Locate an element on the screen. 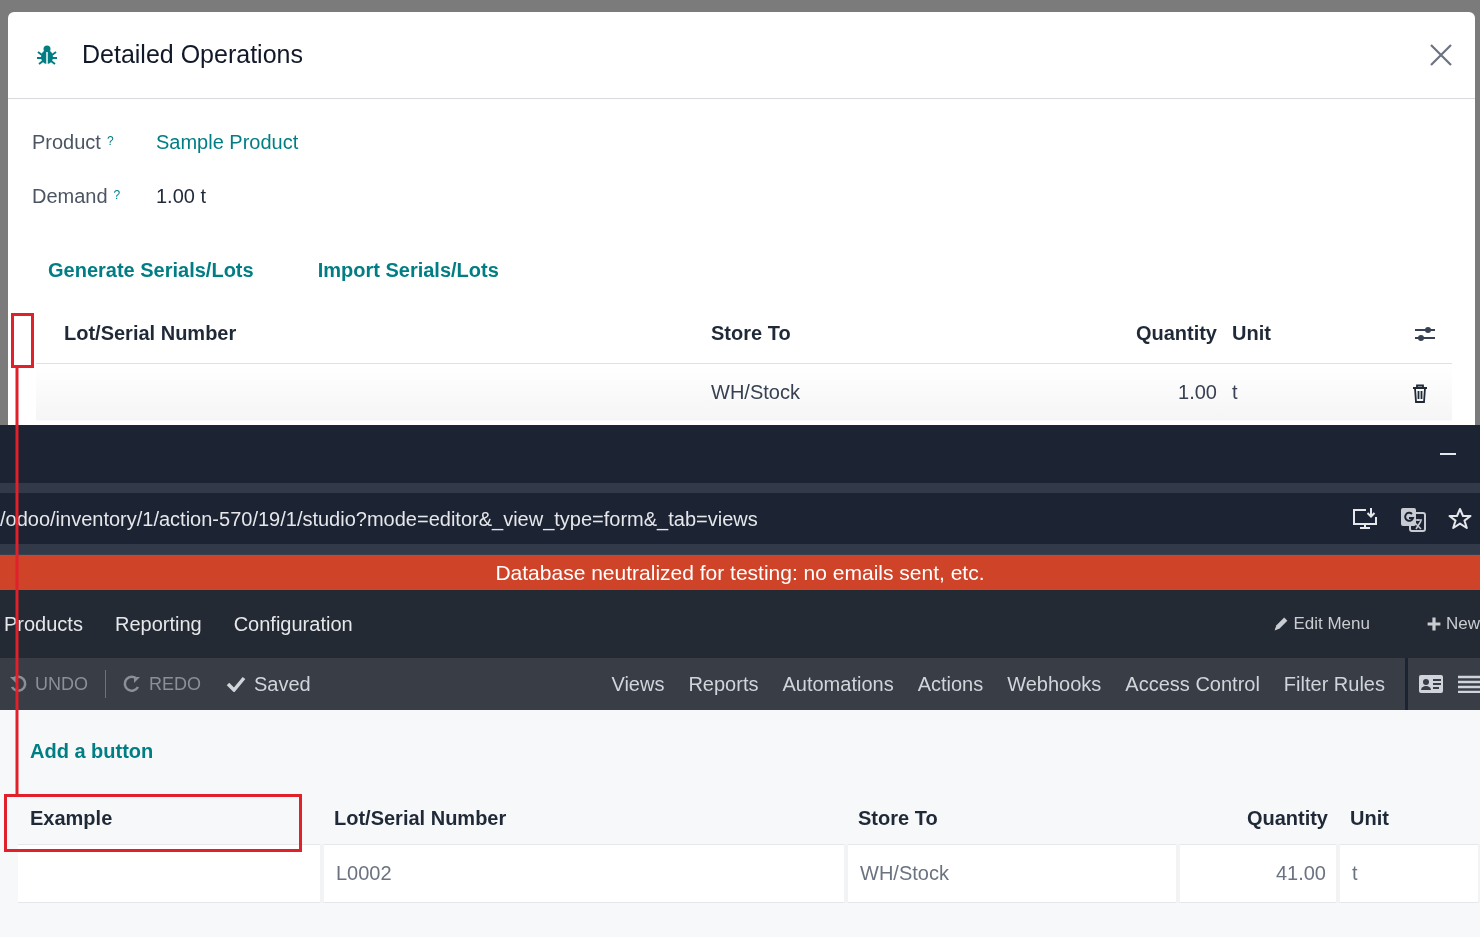 This screenshot has width=1480, height=937. studio-tab: Filter Rules is located at coordinates (1334, 684).